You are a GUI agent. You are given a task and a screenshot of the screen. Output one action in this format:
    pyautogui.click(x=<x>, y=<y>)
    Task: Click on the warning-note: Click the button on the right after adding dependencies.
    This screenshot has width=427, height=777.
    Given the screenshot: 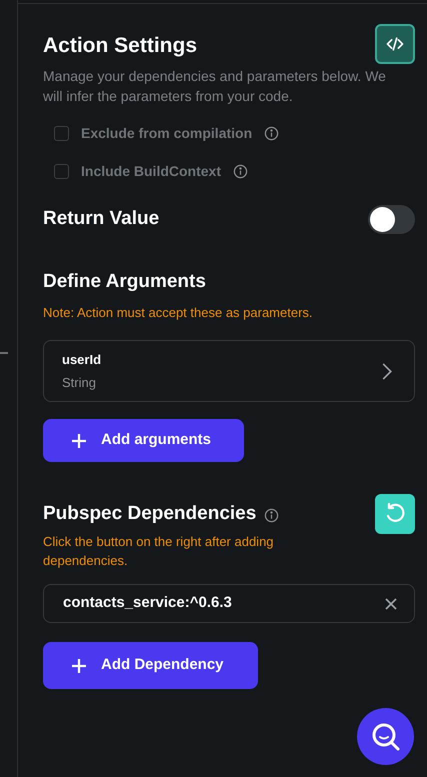 What is the action you would take?
    pyautogui.click(x=159, y=551)
    